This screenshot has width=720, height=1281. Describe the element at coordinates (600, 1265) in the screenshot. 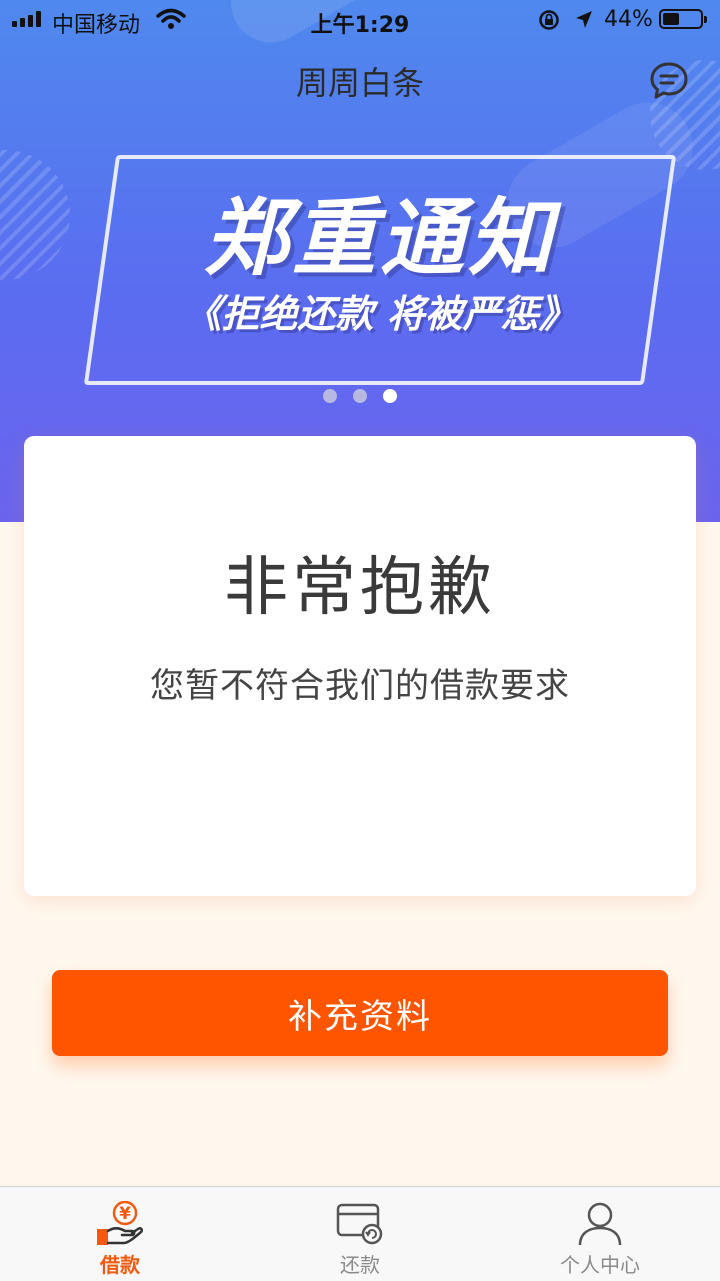

I see `tab-label: 个人中心` at that location.